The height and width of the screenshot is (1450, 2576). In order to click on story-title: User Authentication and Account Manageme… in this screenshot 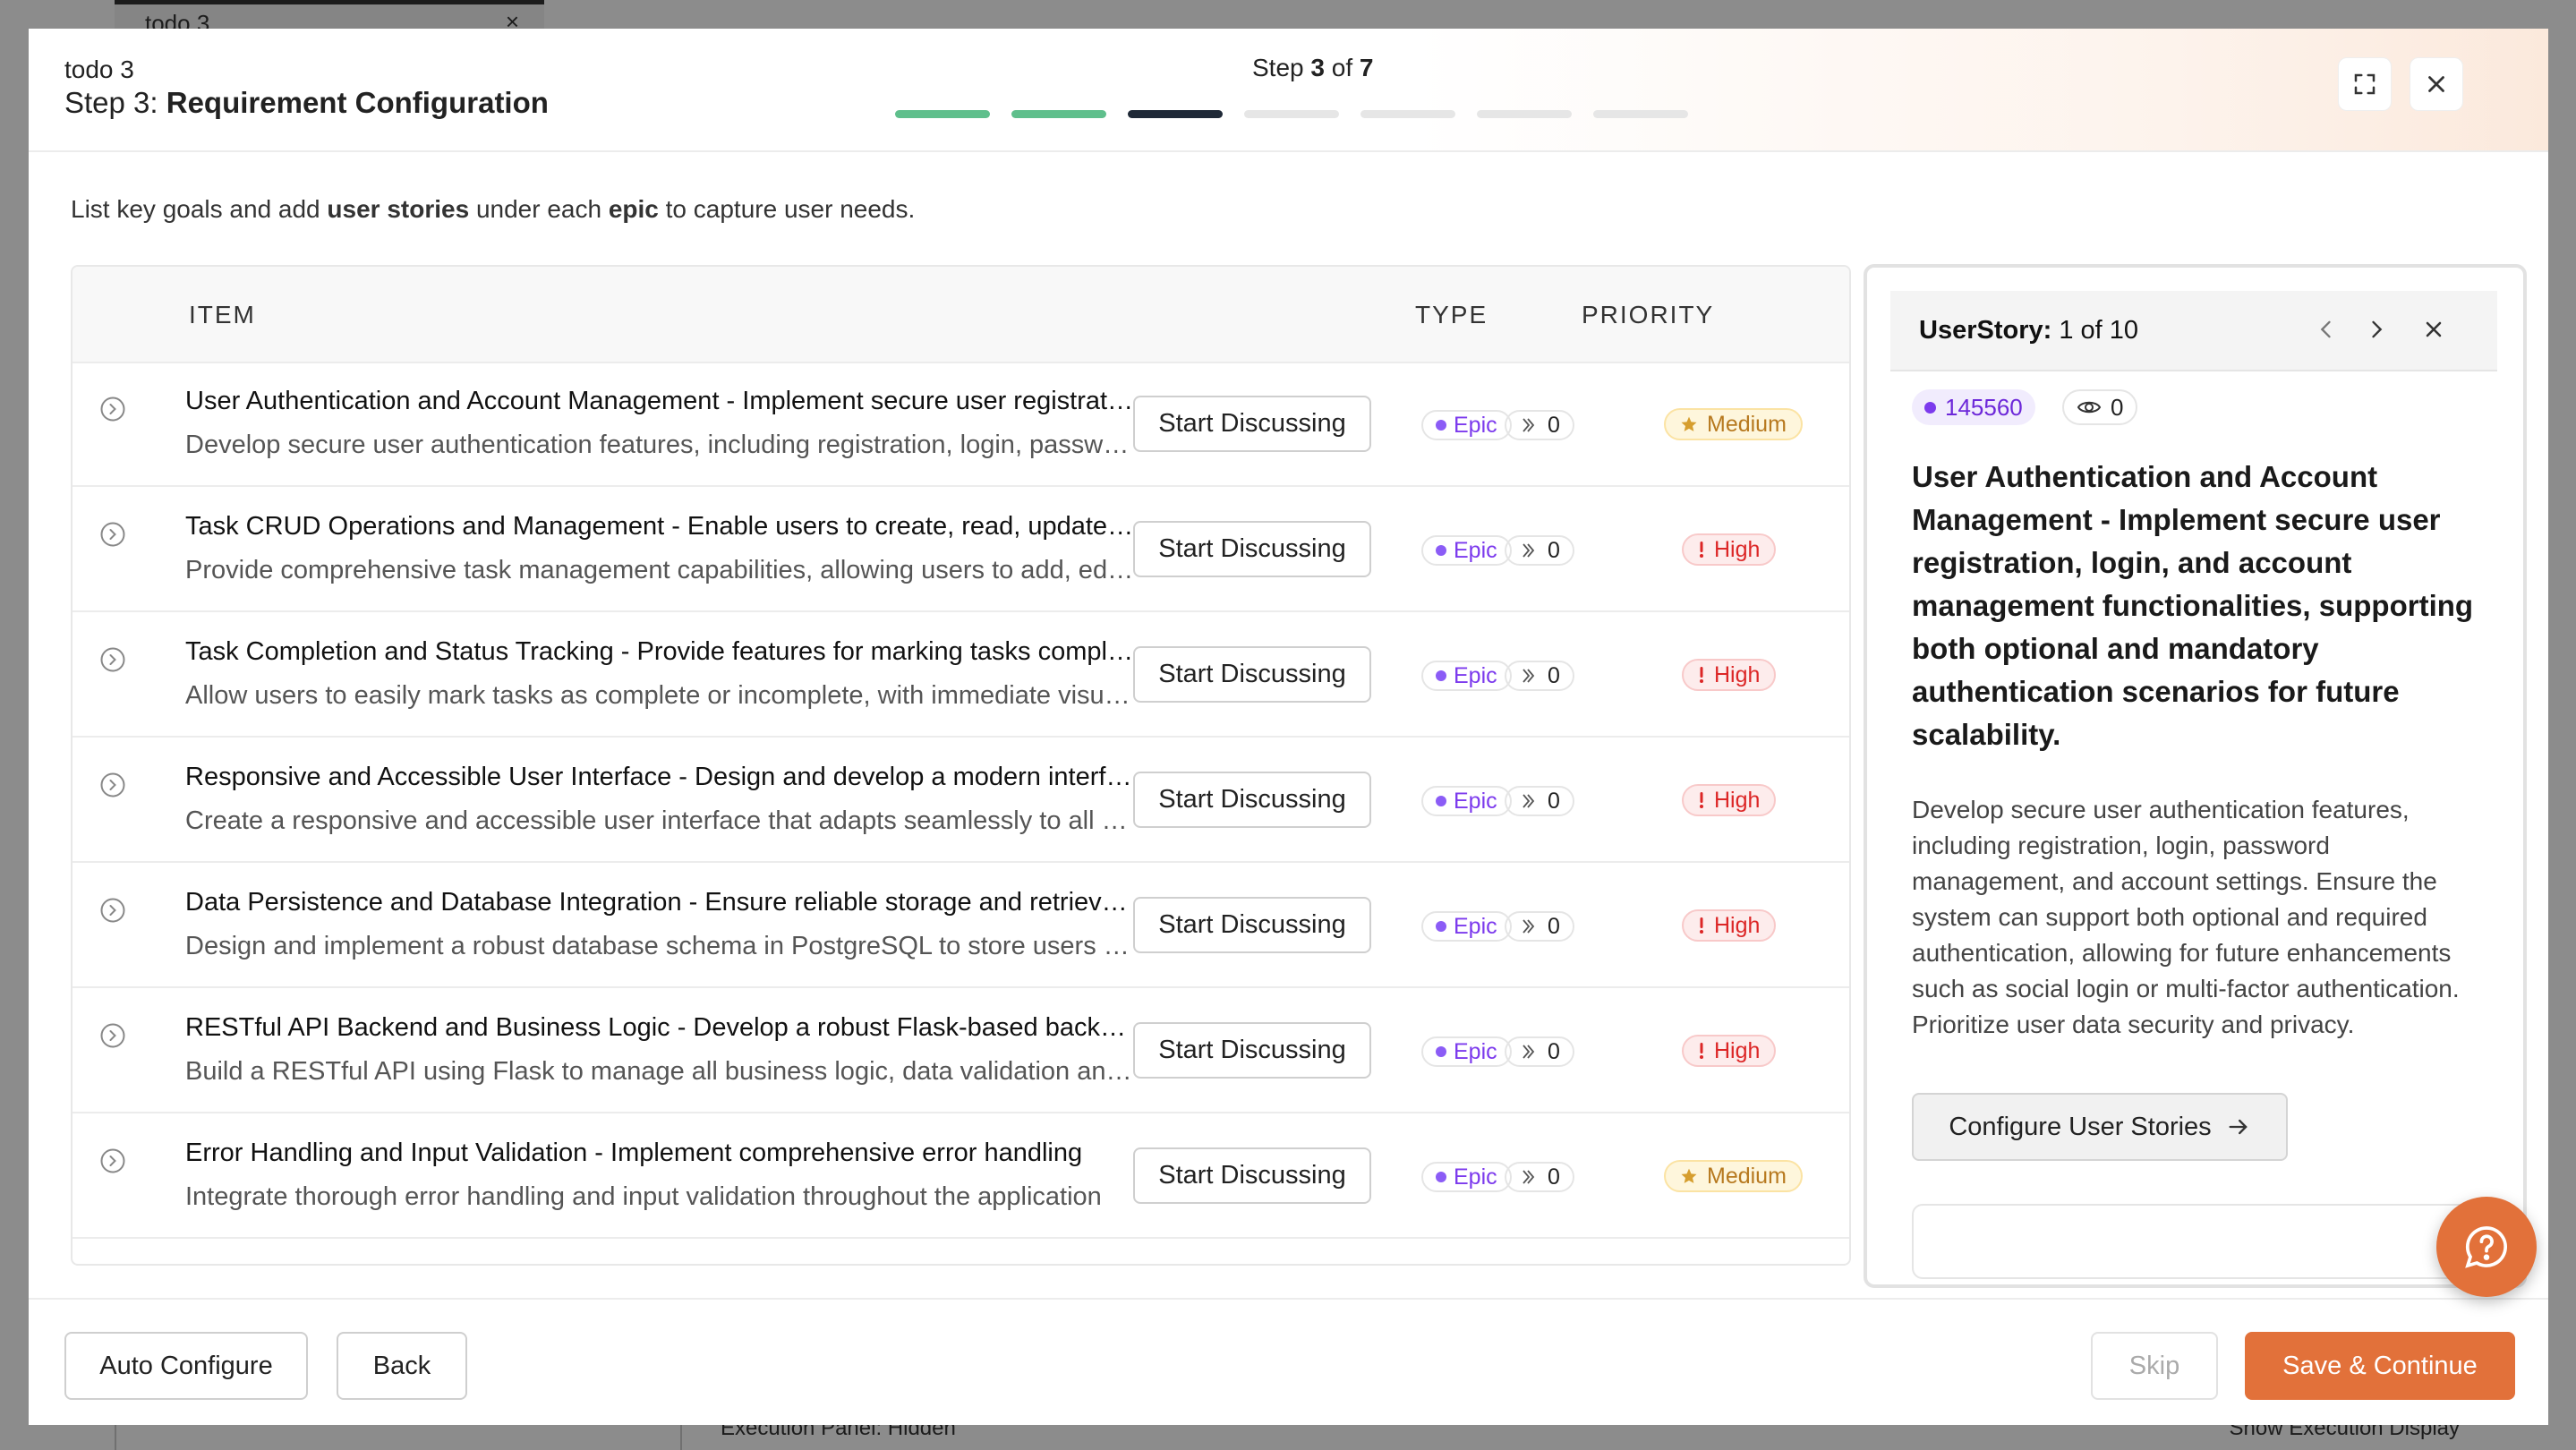, I will do `click(2193, 605)`.